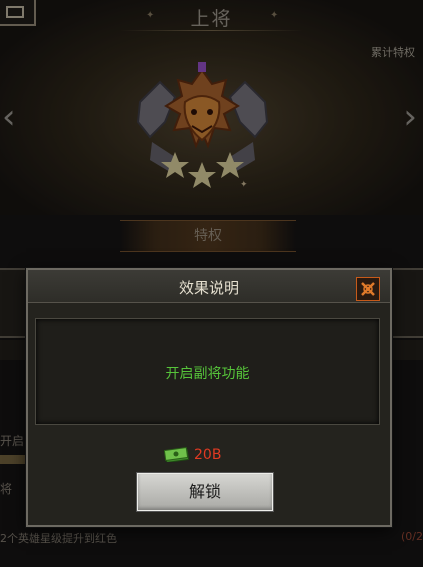  I want to click on dialog-header: 效果说明, so click(209, 286).